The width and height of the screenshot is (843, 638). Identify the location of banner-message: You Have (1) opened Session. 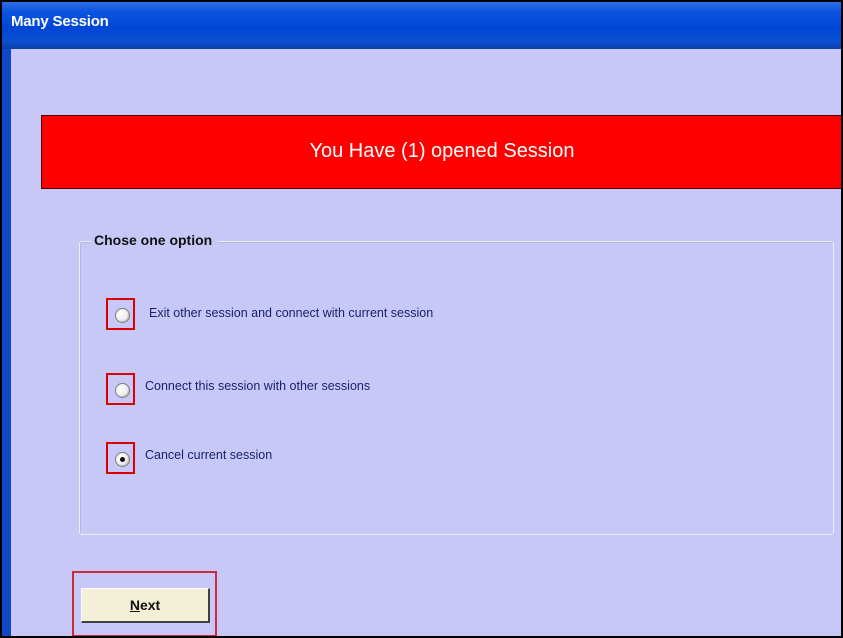
(442, 151).